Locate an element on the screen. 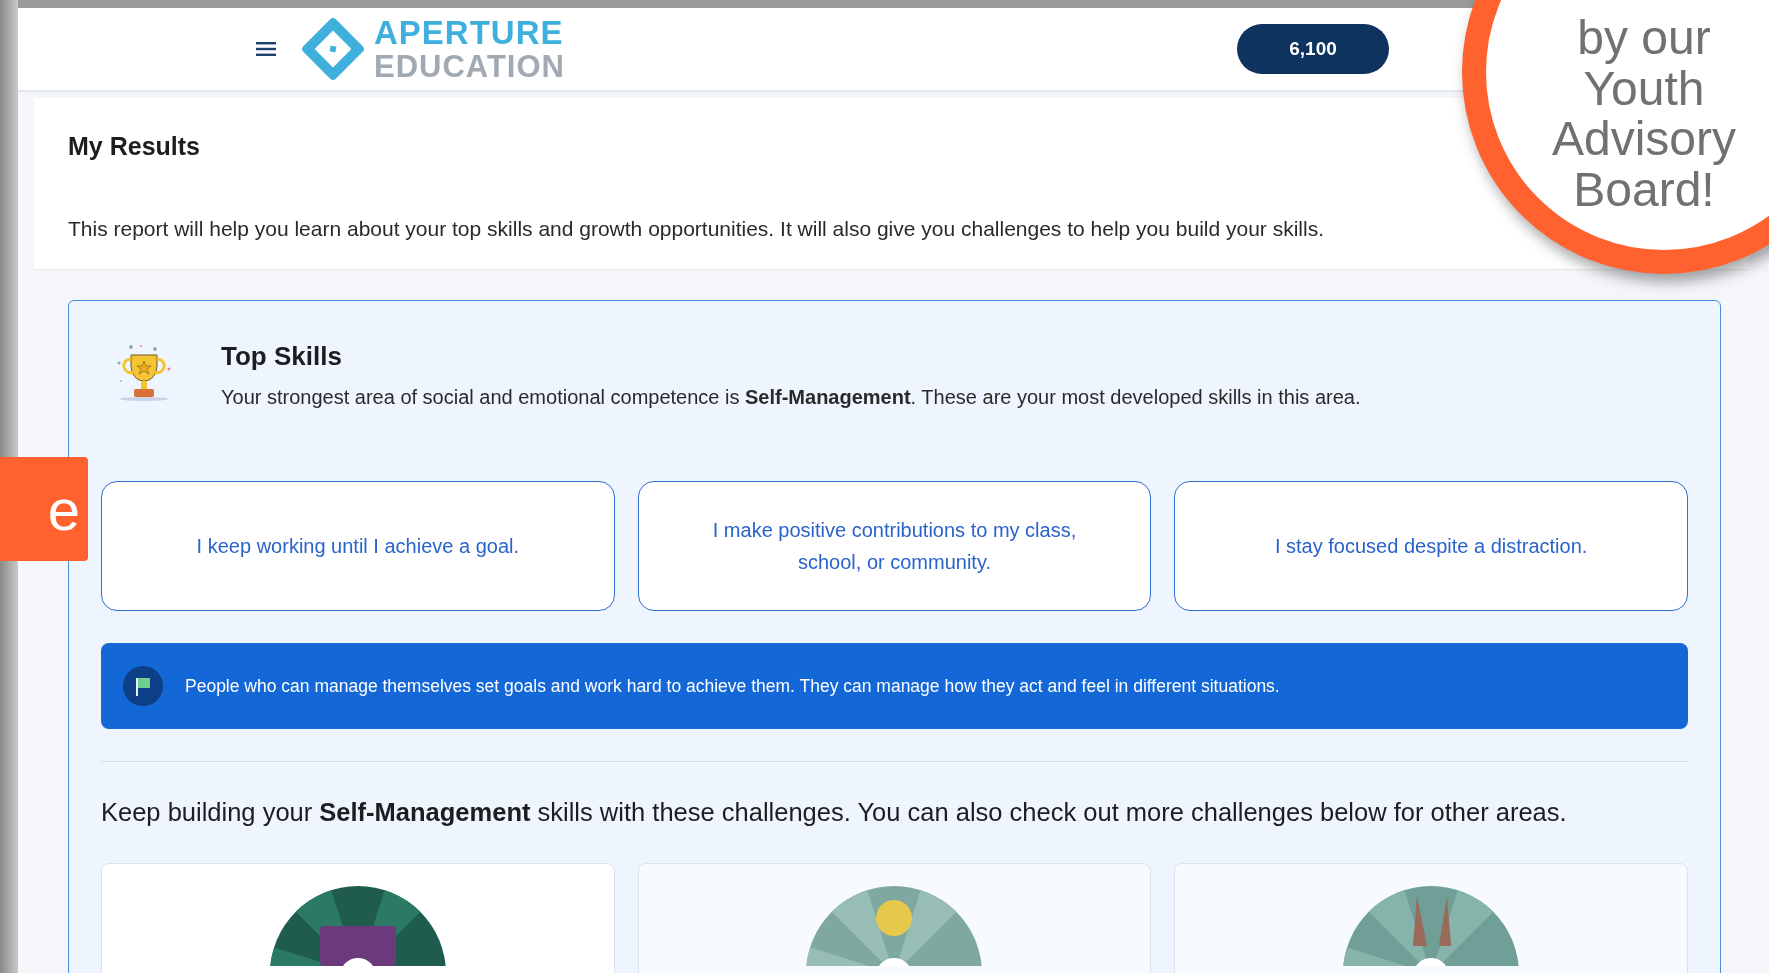 The width and height of the screenshot is (1769, 973). flag-icon is located at coordinates (143, 686).